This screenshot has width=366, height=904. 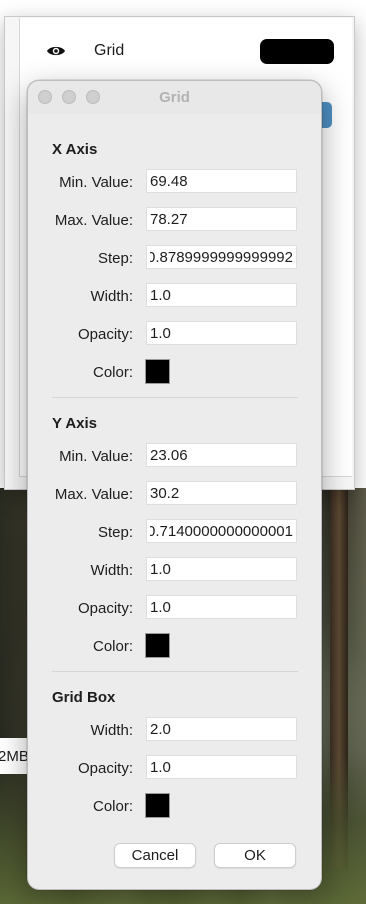 I want to click on box-opacity-label: Opacity:, so click(x=105, y=768).